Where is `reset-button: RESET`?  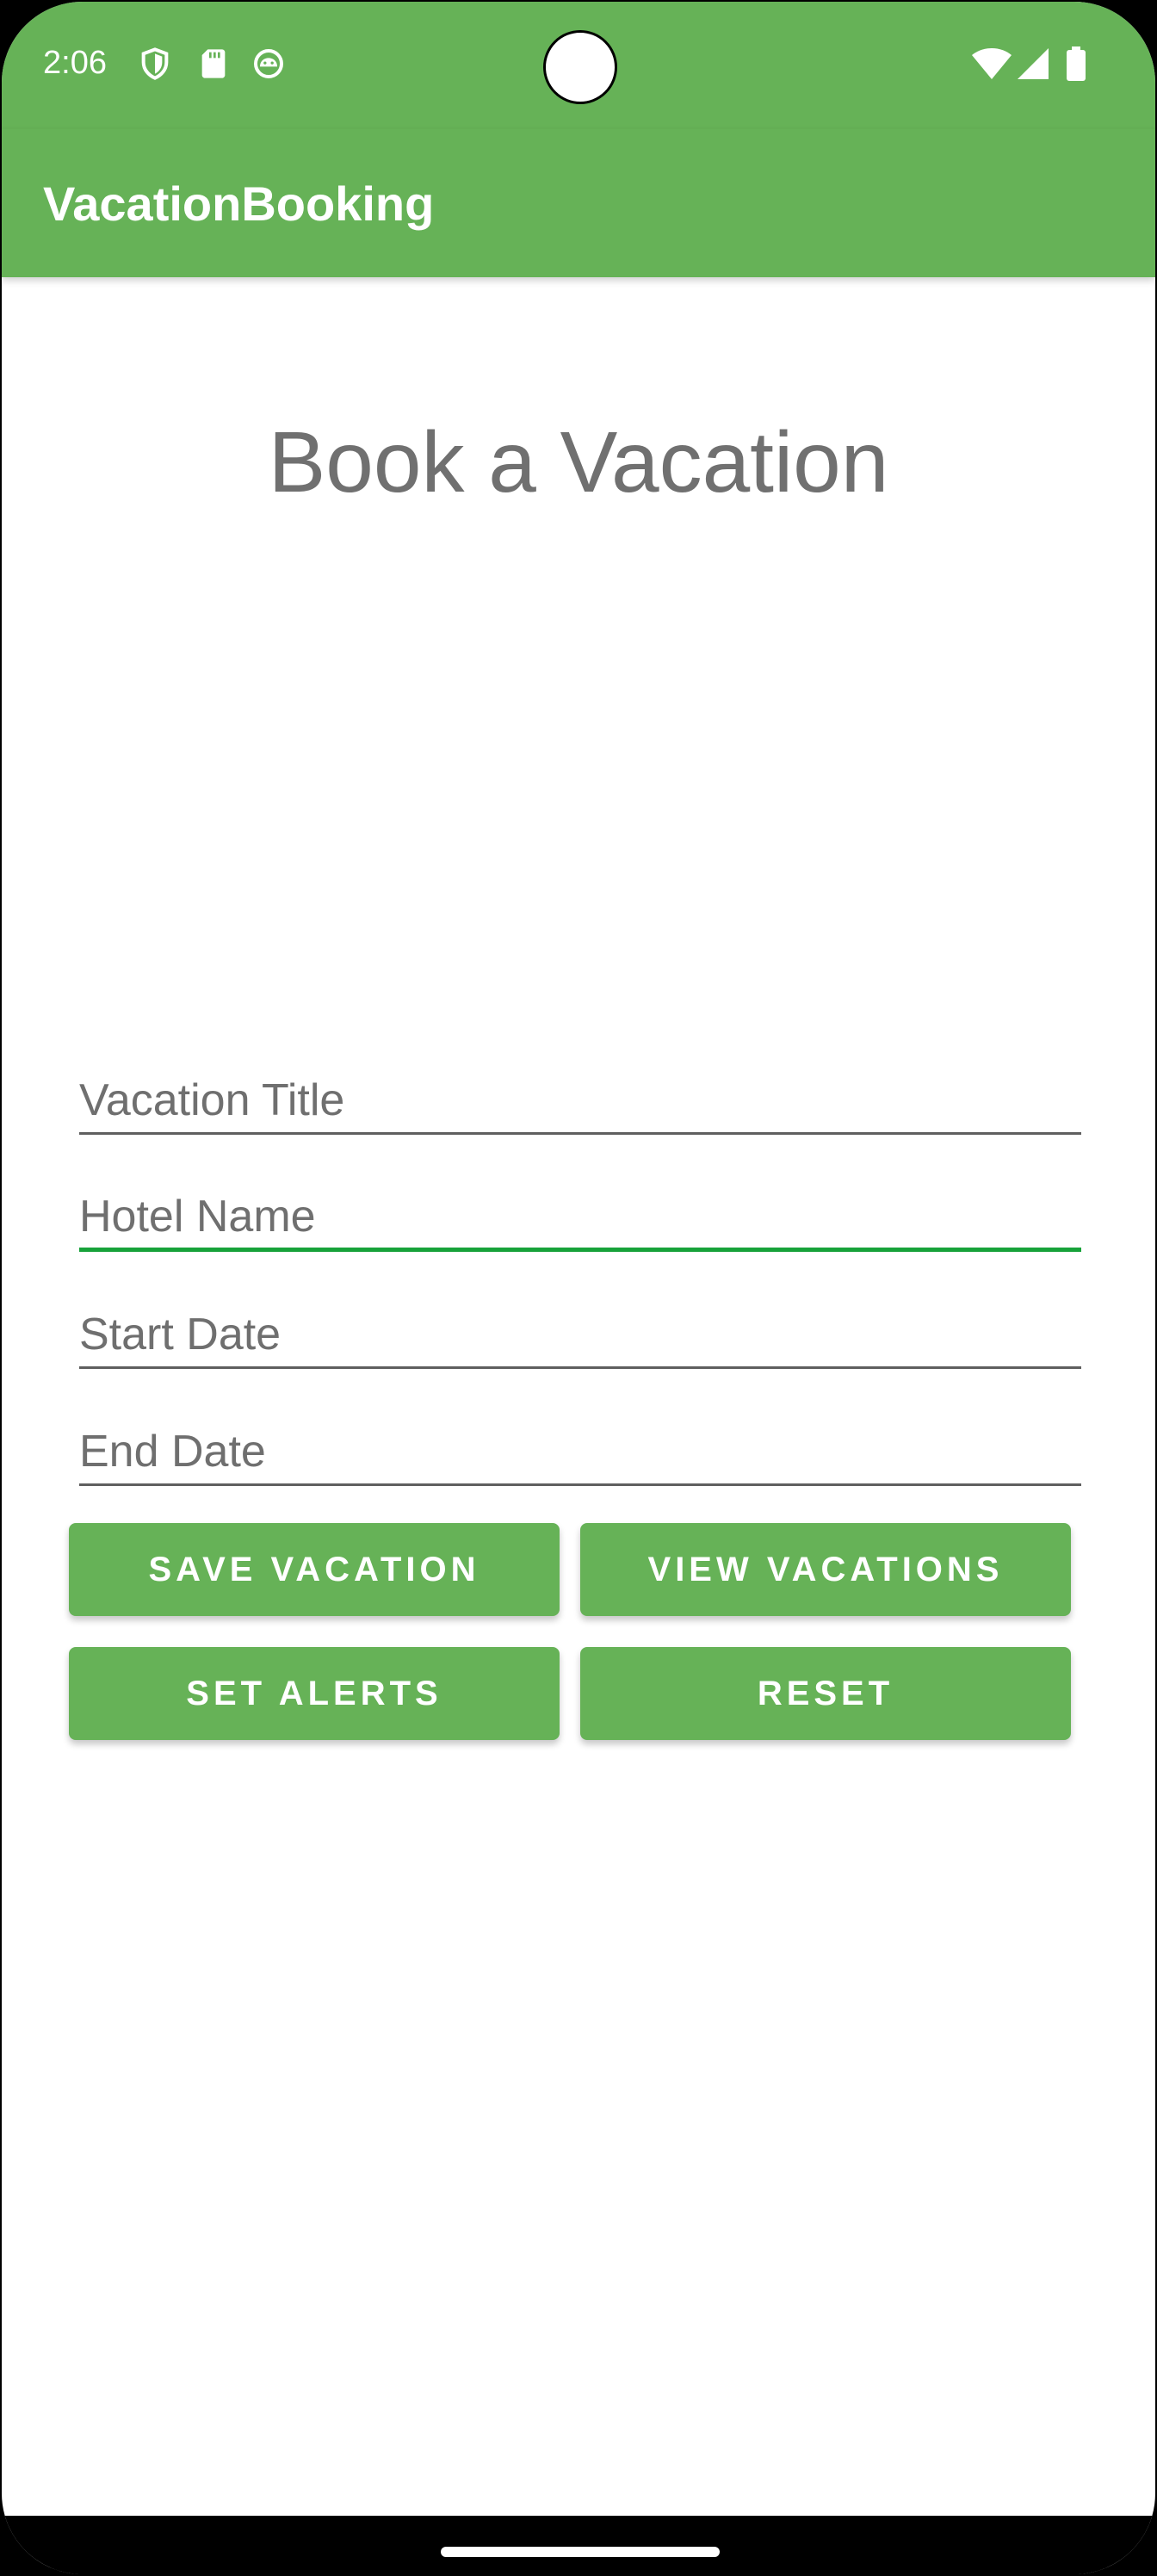
reset-button: RESET is located at coordinates (825, 1694).